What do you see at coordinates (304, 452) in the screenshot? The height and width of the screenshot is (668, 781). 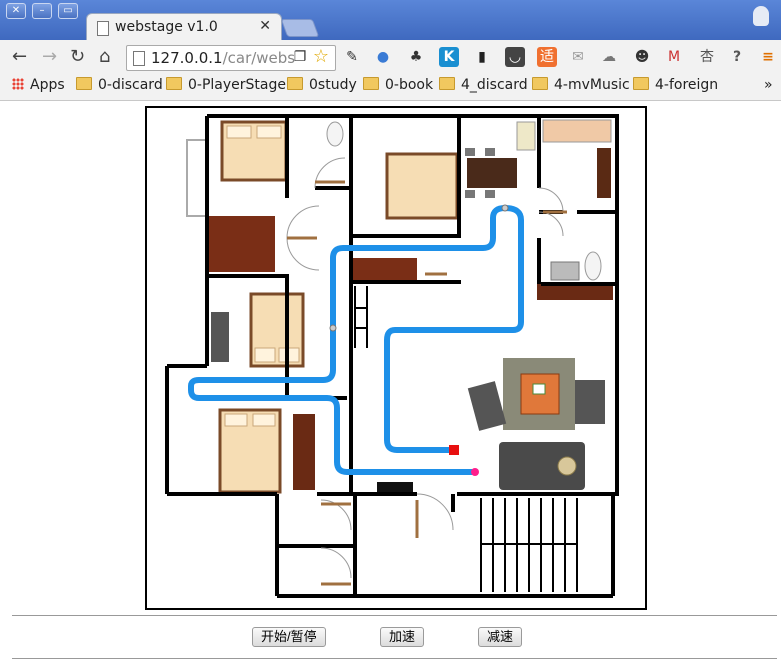 I see `wardrobe-south` at bounding box center [304, 452].